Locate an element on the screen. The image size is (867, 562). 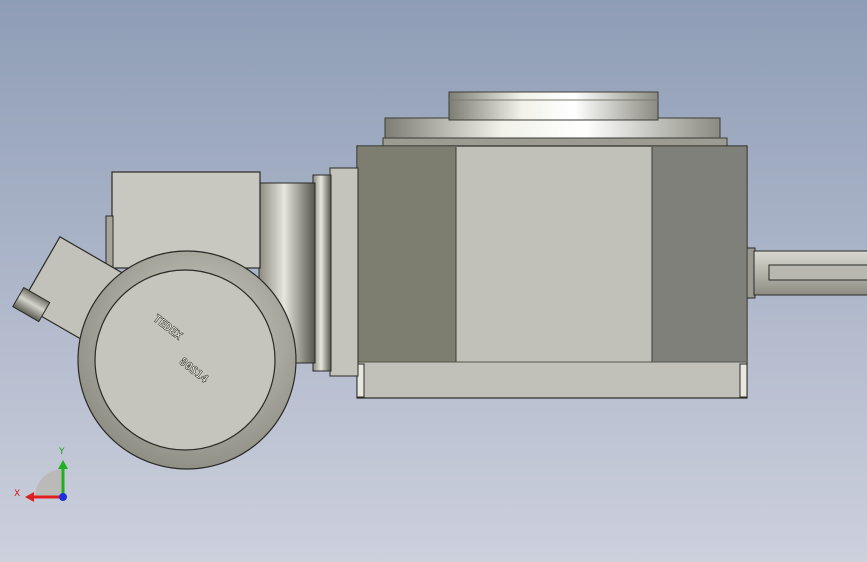
adapter-ring is located at coordinates (322, 273).